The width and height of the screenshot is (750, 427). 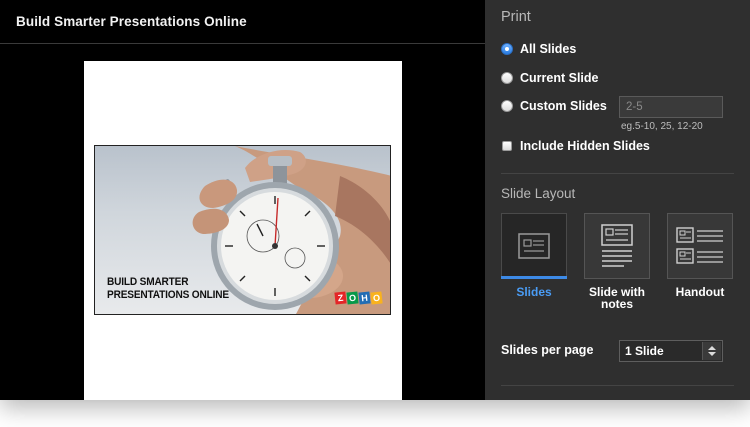 What do you see at coordinates (507, 146) in the screenshot?
I see `include-hidden-checkbox` at bounding box center [507, 146].